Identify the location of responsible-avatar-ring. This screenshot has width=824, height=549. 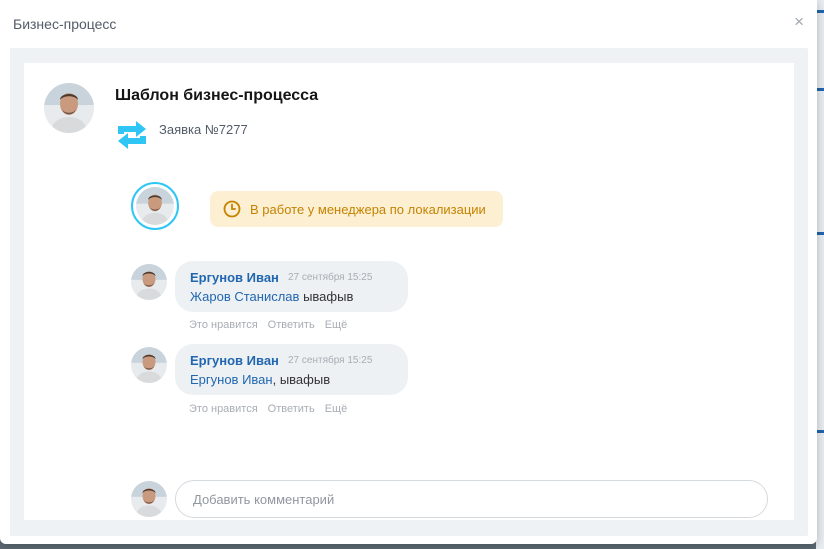
(155, 206).